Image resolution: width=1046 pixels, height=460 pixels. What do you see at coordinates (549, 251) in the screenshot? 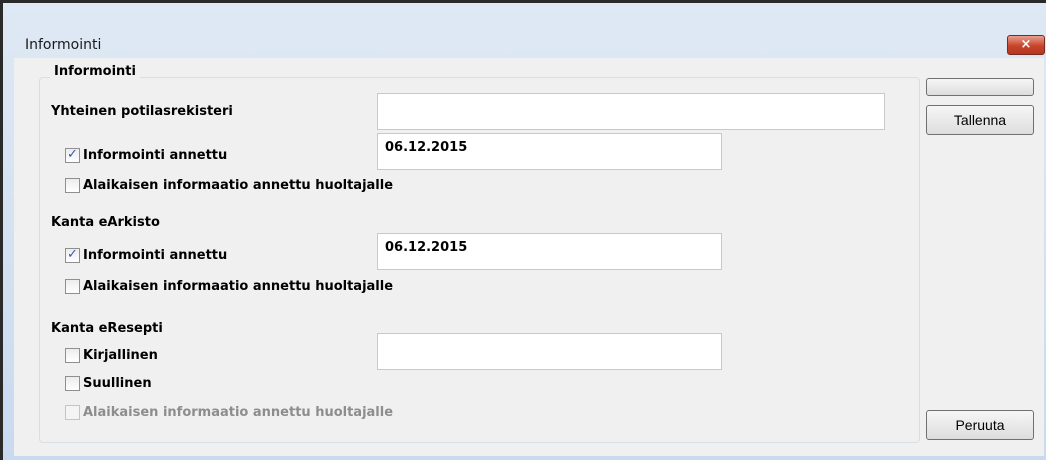
I see `earkisto-informointi-date-field: 06.12.2015` at bounding box center [549, 251].